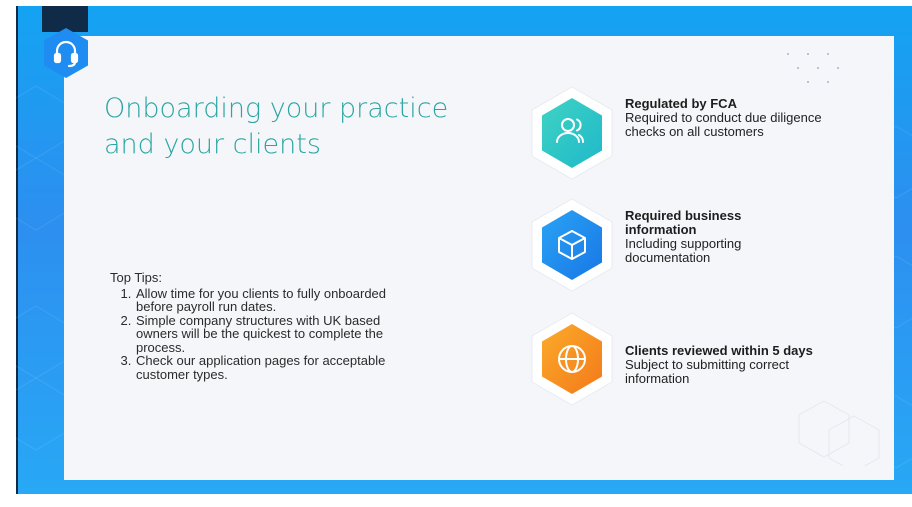  Describe the element at coordinates (572, 245) in the screenshot. I see `feature-hex-cube` at that location.